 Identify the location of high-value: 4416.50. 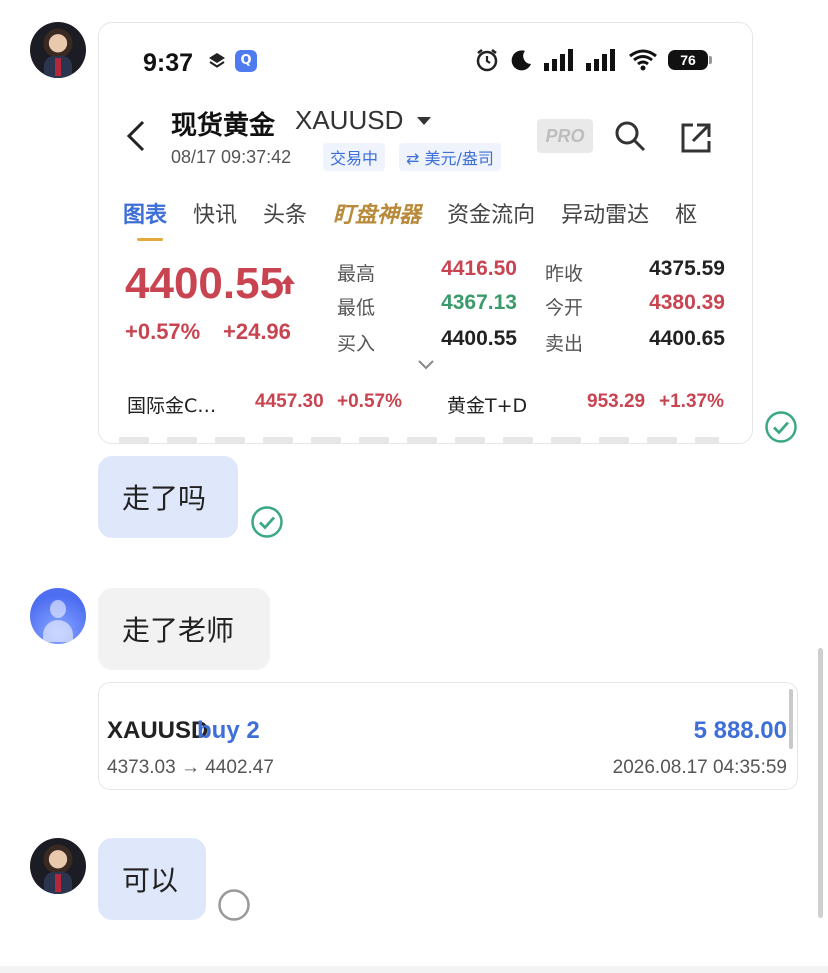
(479, 268).